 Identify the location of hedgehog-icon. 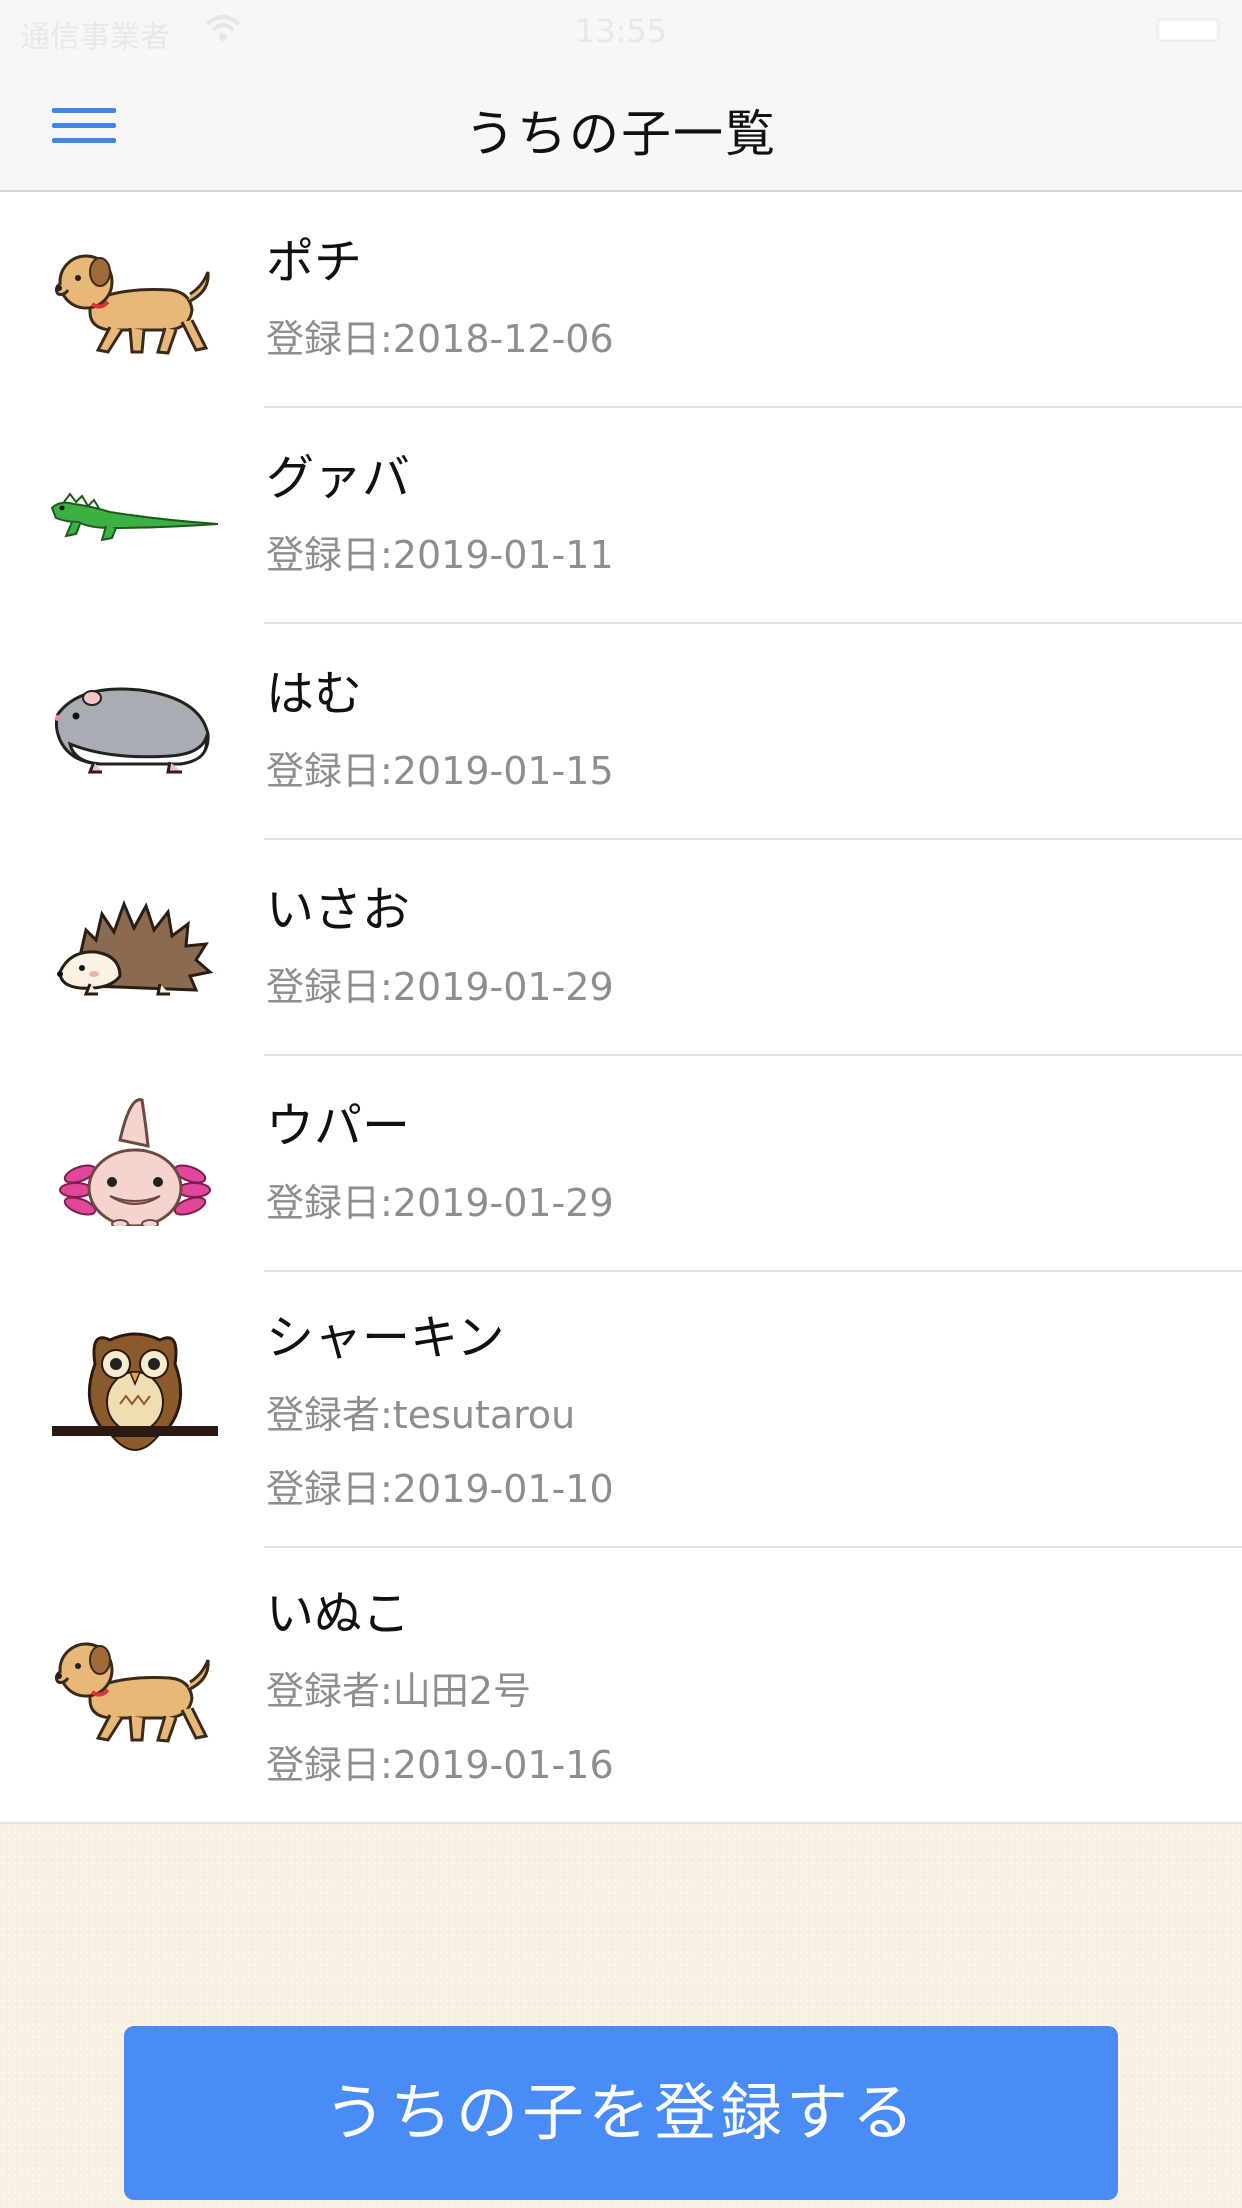
(135, 947).